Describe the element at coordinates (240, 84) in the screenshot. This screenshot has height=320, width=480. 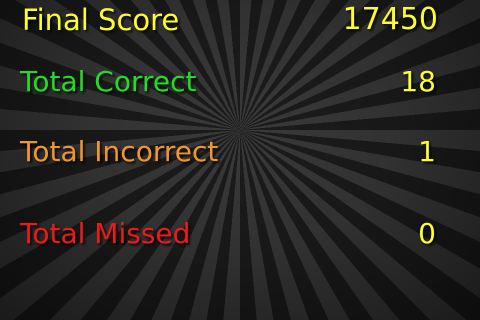
I see `total-correct-row: Total Correct 18` at that location.